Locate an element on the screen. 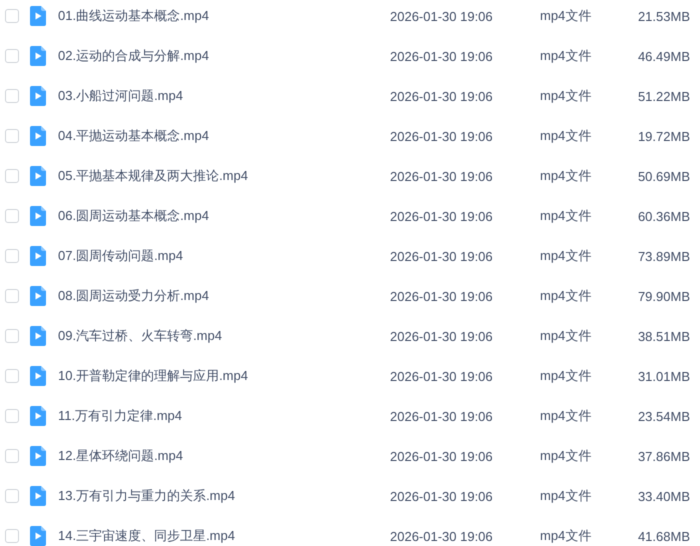  file-name: 12.星体环绕问题.mp4 is located at coordinates (224, 456).